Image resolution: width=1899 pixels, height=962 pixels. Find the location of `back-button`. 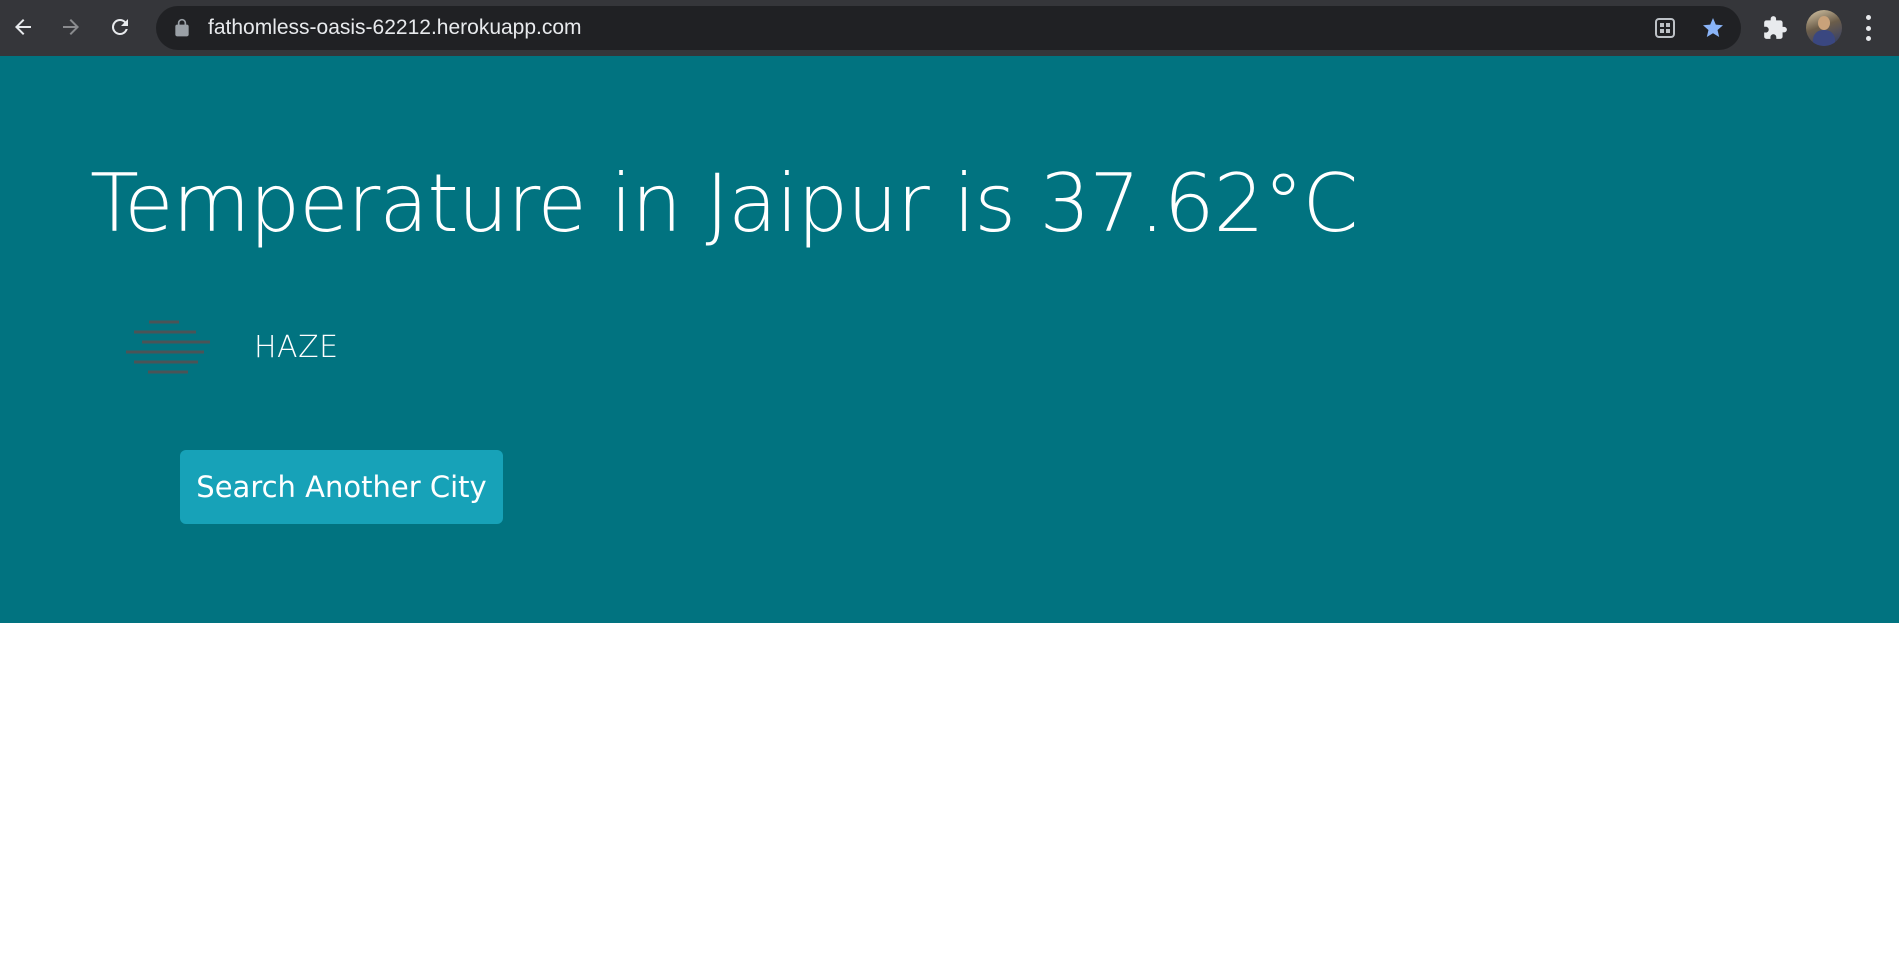

back-button is located at coordinates (23, 27).